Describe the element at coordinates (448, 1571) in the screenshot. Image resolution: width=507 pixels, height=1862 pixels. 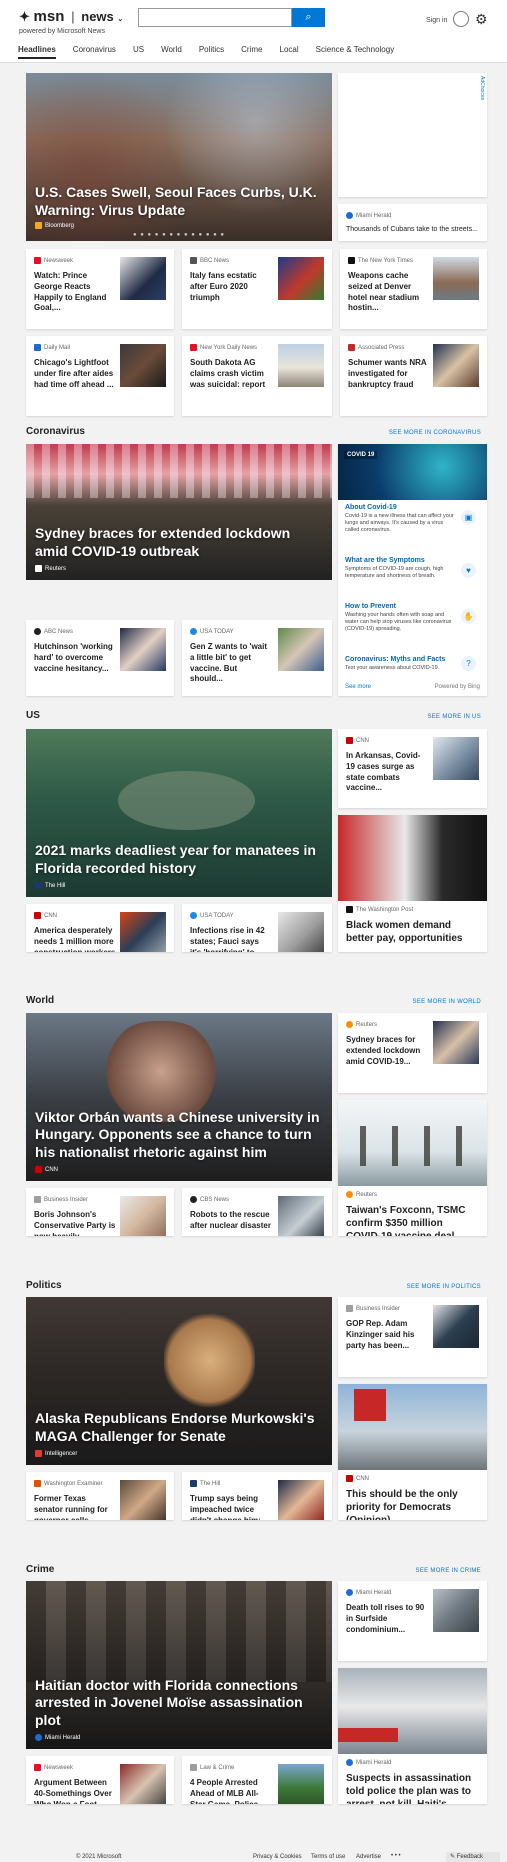
I see `see-more-crime-link: SEE MORE IN CRIME` at that location.